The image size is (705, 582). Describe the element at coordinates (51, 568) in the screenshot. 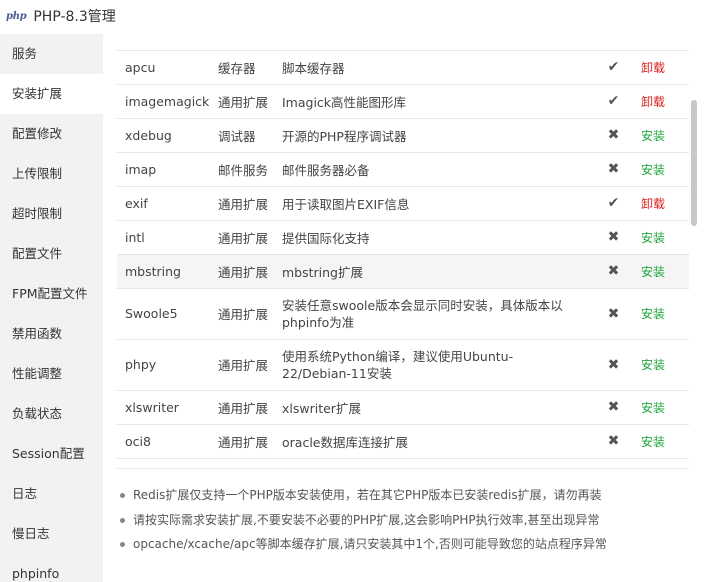

I see `sidebar-item: phpinfo` at that location.